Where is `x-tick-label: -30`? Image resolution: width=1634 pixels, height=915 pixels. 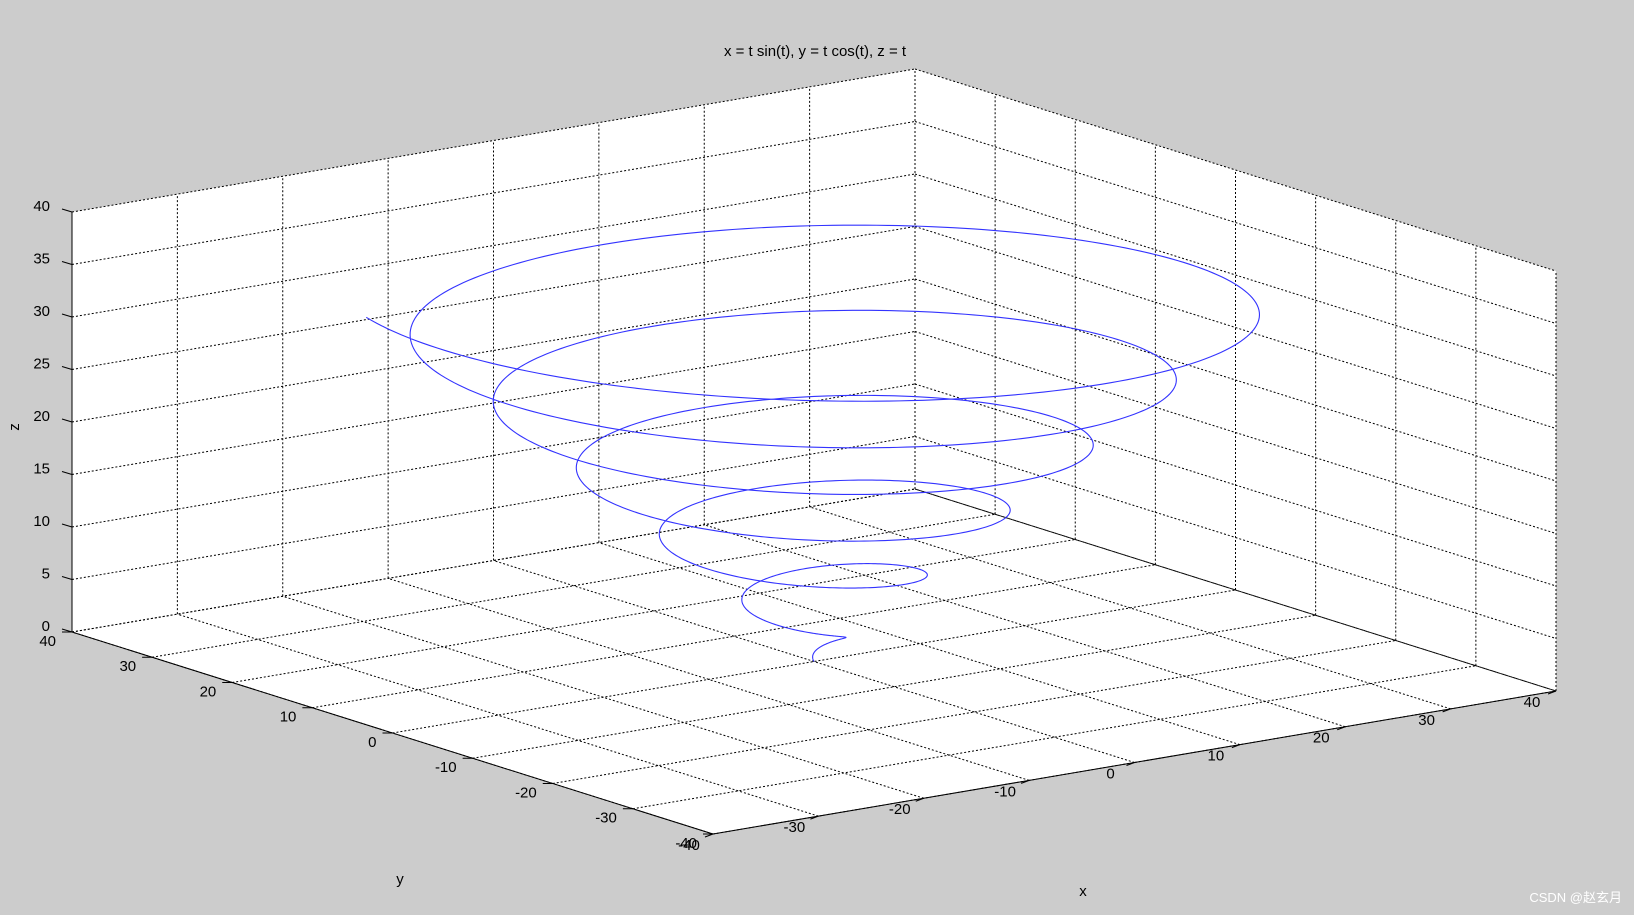
x-tick-label: -30 is located at coordinates (795, 827).